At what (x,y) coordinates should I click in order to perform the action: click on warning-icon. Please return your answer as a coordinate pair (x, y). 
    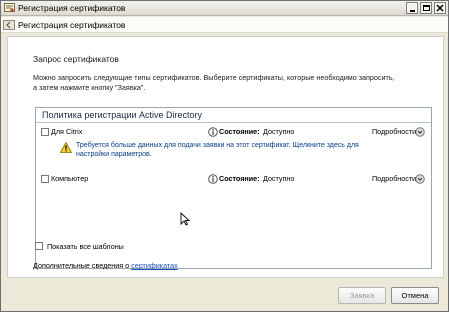
    Looking at the image, I should click on (66, 147).